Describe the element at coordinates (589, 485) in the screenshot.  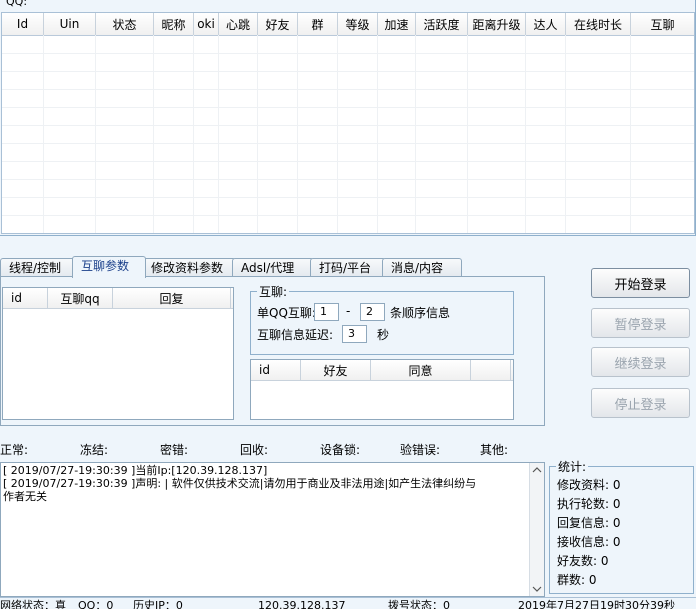
I see `stat-edit-profile: 修改资料: 0` at that location.